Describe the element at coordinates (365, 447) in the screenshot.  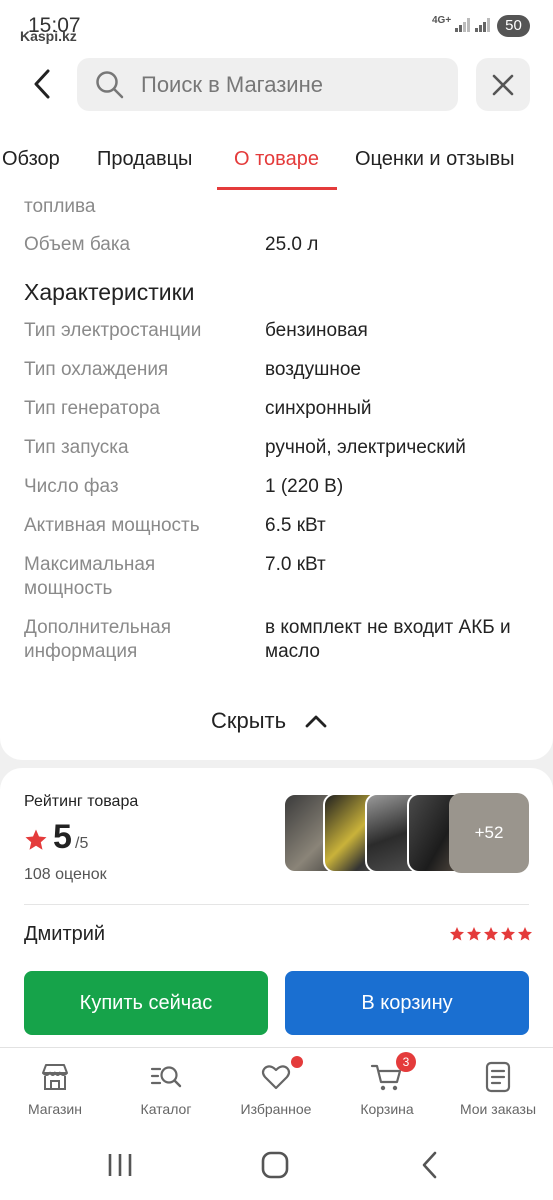
I see `spec-value: ручной, электрический` at that location.